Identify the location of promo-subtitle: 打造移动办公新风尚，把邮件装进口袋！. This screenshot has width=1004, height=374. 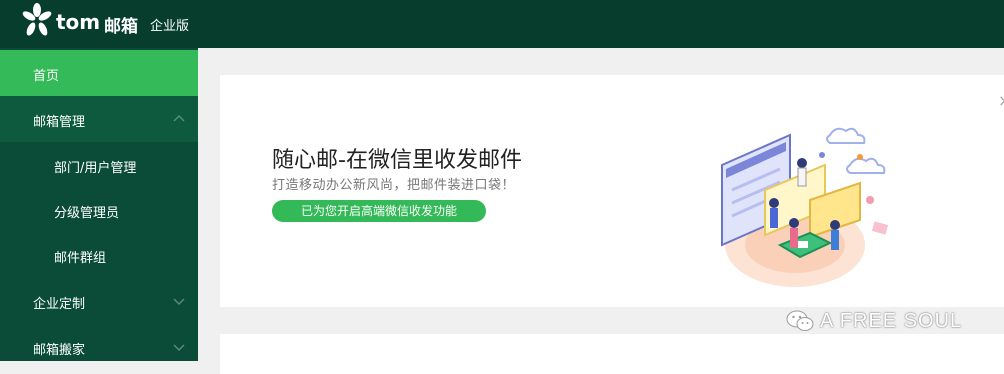
(394, 185).